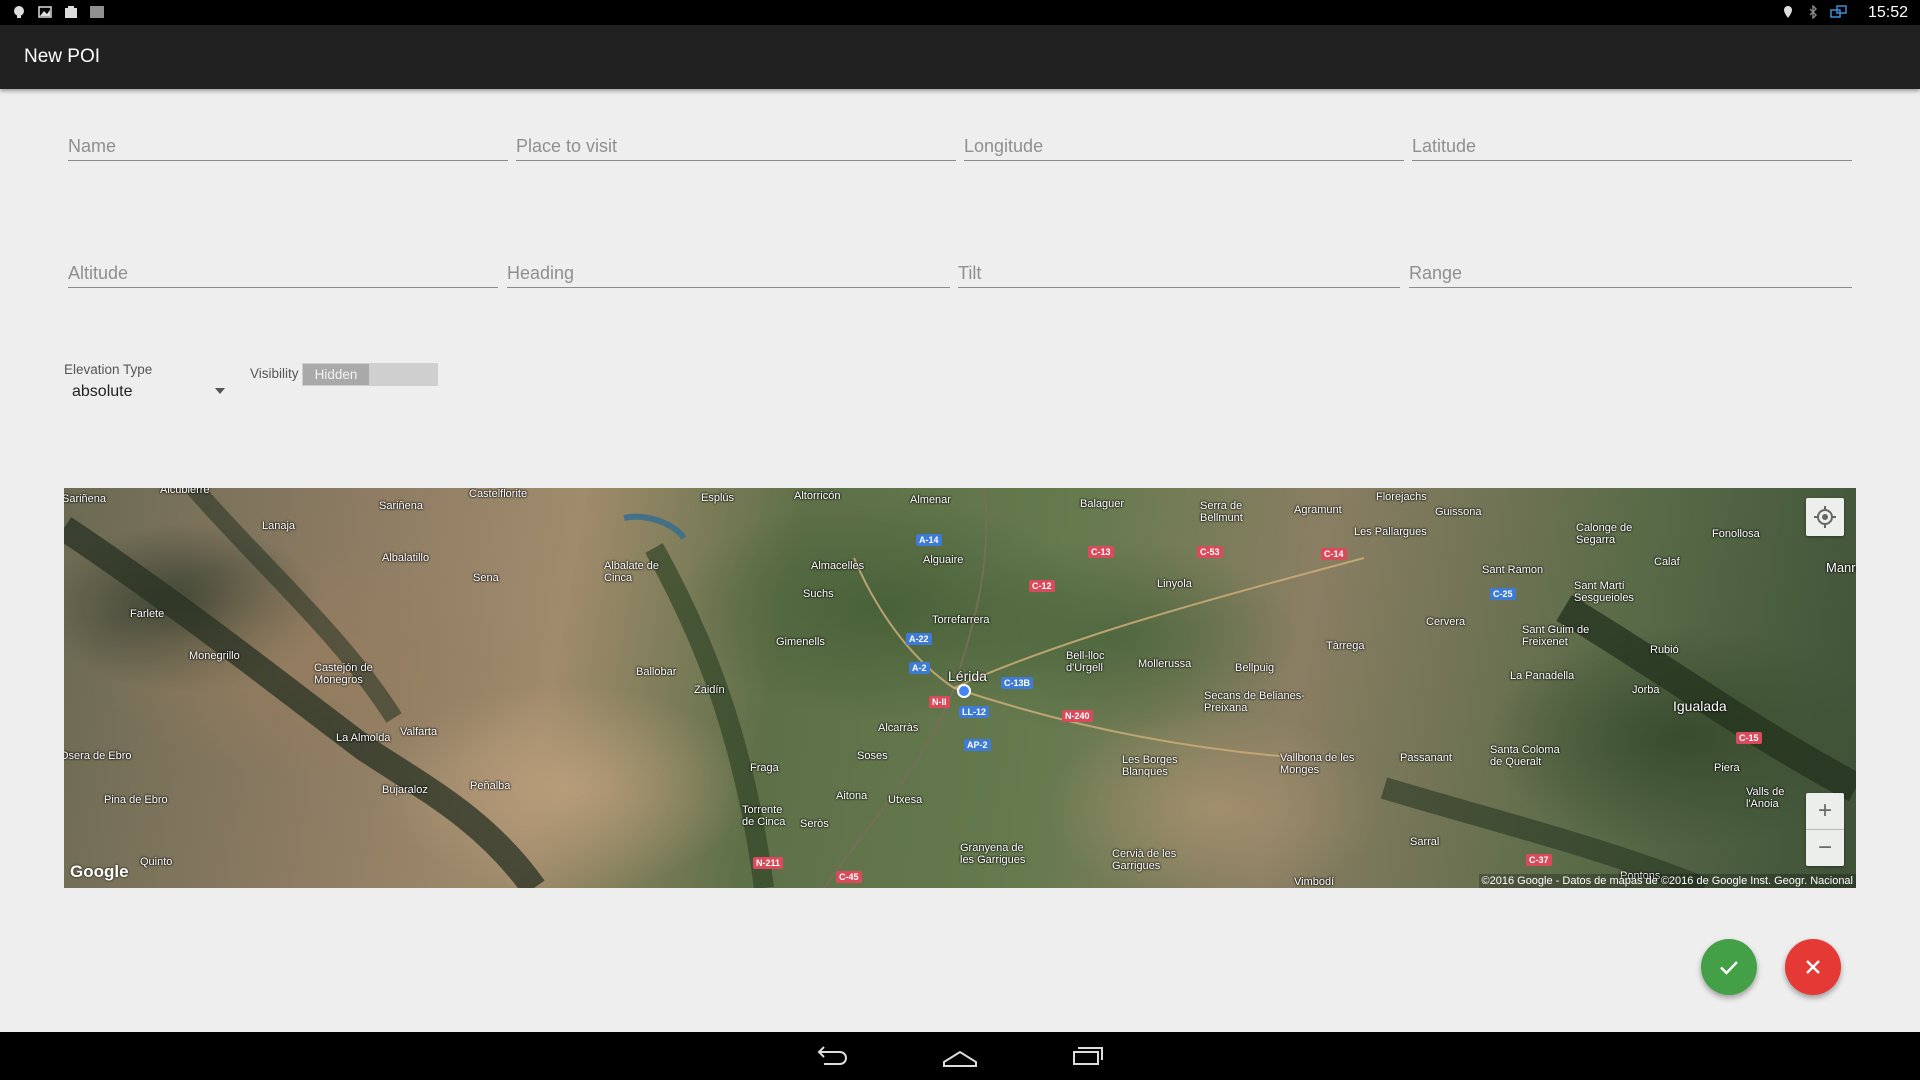 This screenshot has width=1920, height=1080. I want to click on longitude-field, so click(1184, 140).